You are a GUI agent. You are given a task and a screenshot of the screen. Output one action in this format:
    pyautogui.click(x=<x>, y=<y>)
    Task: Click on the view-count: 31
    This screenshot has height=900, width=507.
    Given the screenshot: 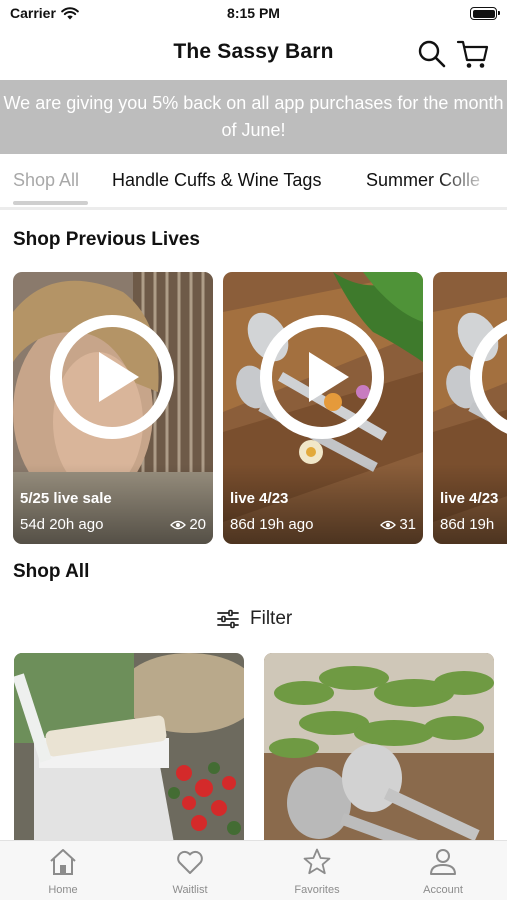 What is the action you would take?
    pyautogui.click(x=407, y=524)
    